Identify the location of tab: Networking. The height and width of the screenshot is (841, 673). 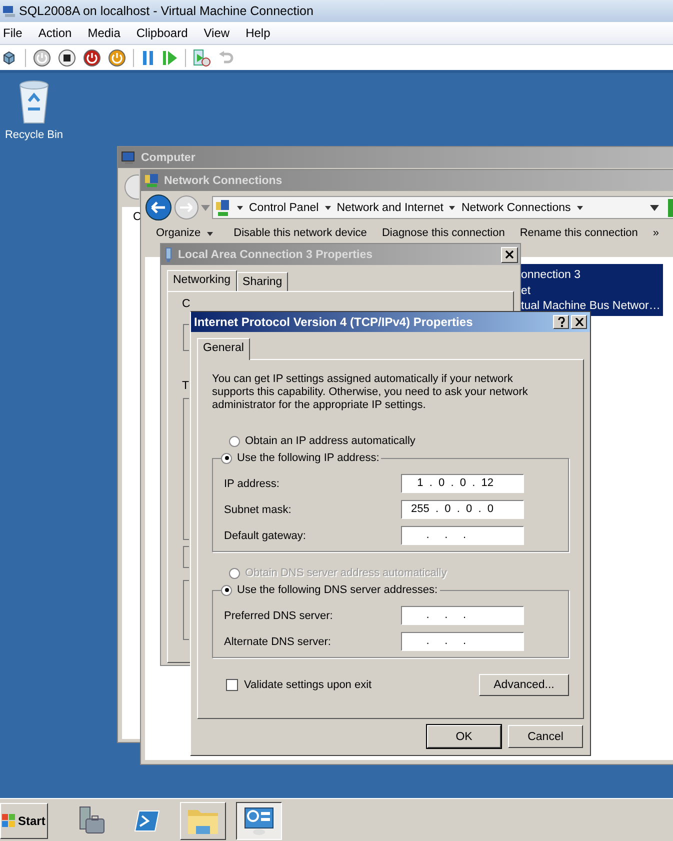
(202, 281).